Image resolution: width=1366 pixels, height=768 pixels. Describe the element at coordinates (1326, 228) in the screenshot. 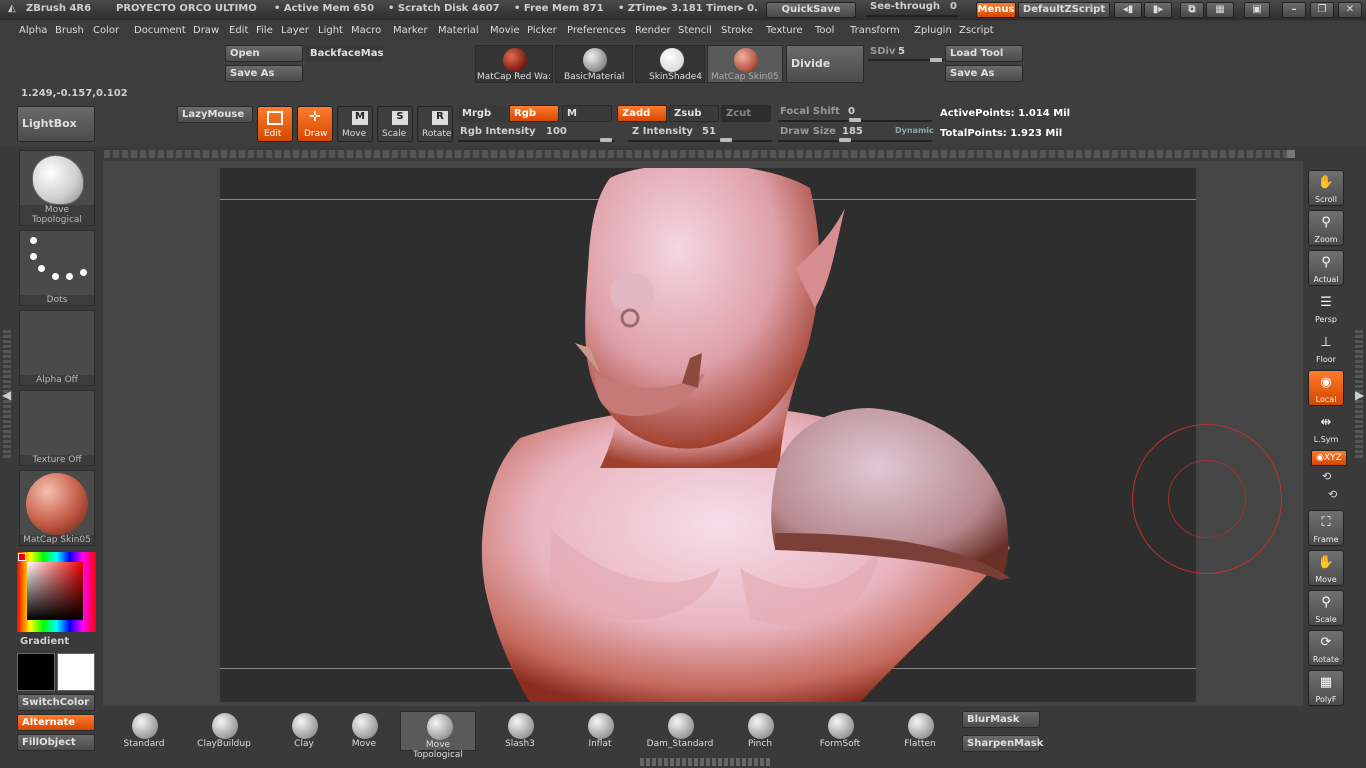

I see `zoom-button: ⚲ Zoom` at that location.